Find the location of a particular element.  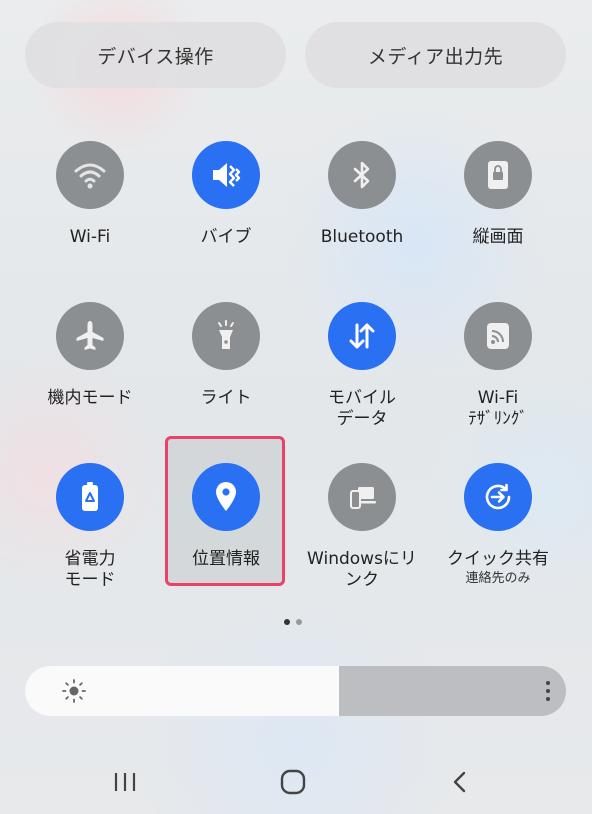

vibrate-toggle is located at coordinates (226, 175).